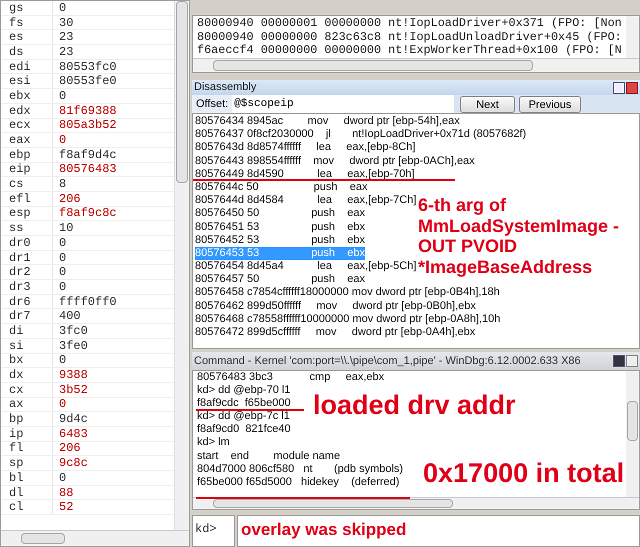  Describe the element at coordinates (27, 96) in the screenshot. I see `register-name: ebx` at that location.